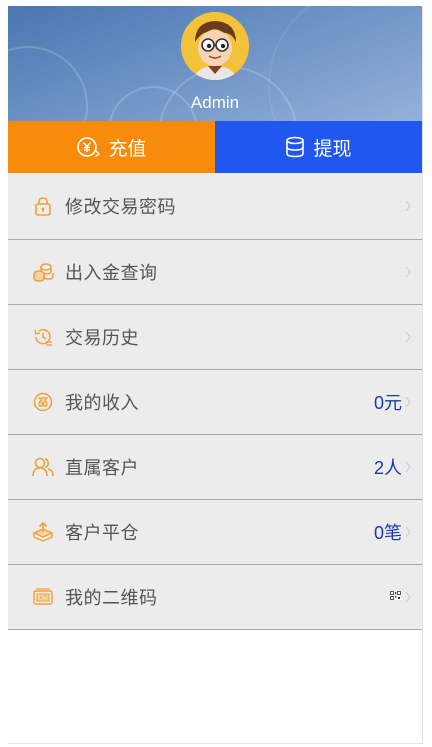 This screenshot has width=432, height=747. Describe the element at coordinates (215, 206) in the screenshot. I see `menu-item-change-trade-password: 修改交易密码` at that location.